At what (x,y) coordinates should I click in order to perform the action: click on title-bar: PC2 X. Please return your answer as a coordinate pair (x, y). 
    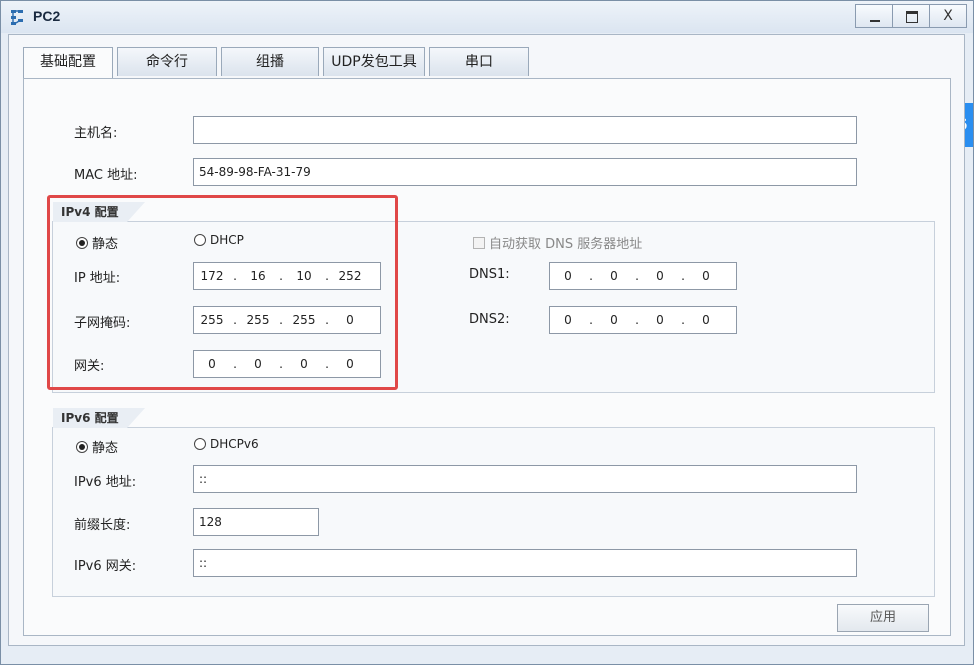
    Looking at the image, I should click on (487, 17).